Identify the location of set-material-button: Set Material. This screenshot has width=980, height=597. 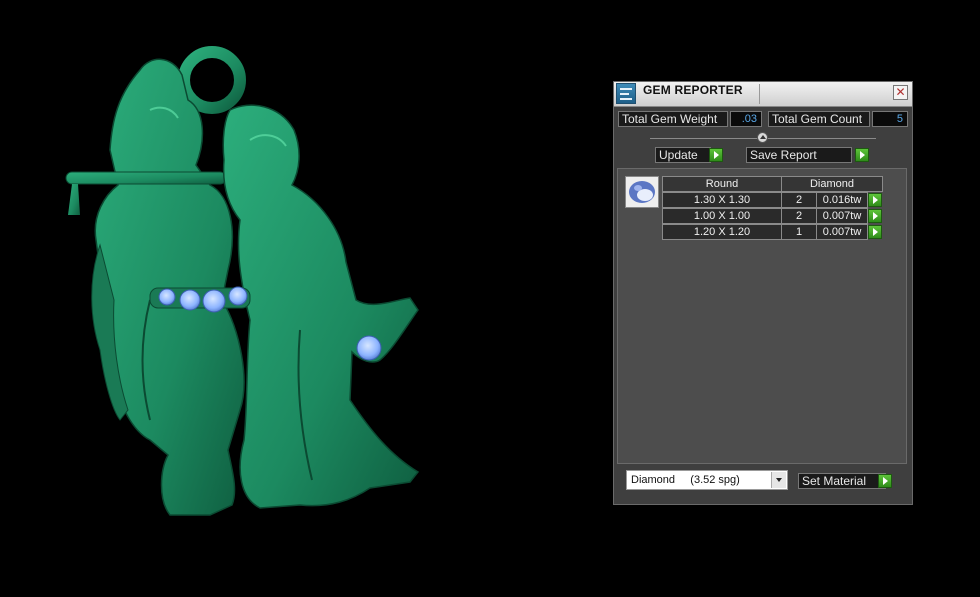
(842, 481).